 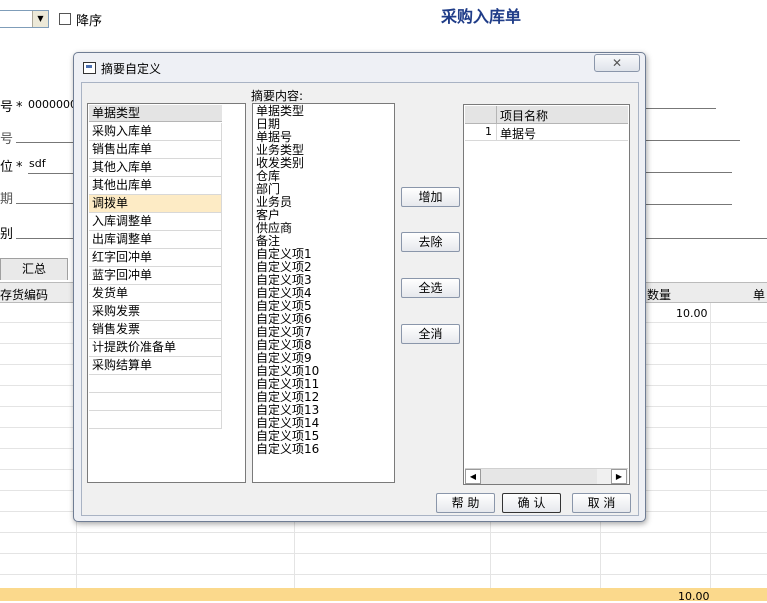 I want to click on doc-type-header: 单据类型, so click(x=155, y=113).